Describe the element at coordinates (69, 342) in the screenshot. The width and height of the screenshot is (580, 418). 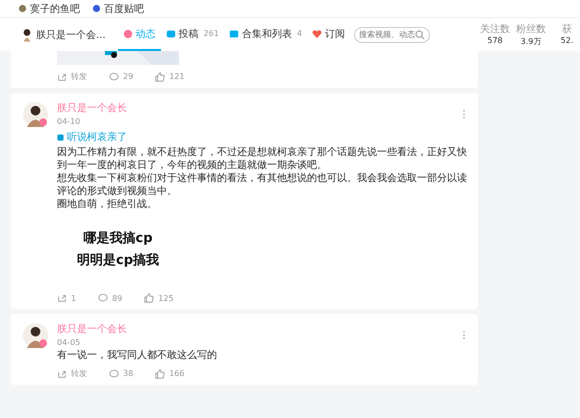
I see `post-date: 04-05` at that location.